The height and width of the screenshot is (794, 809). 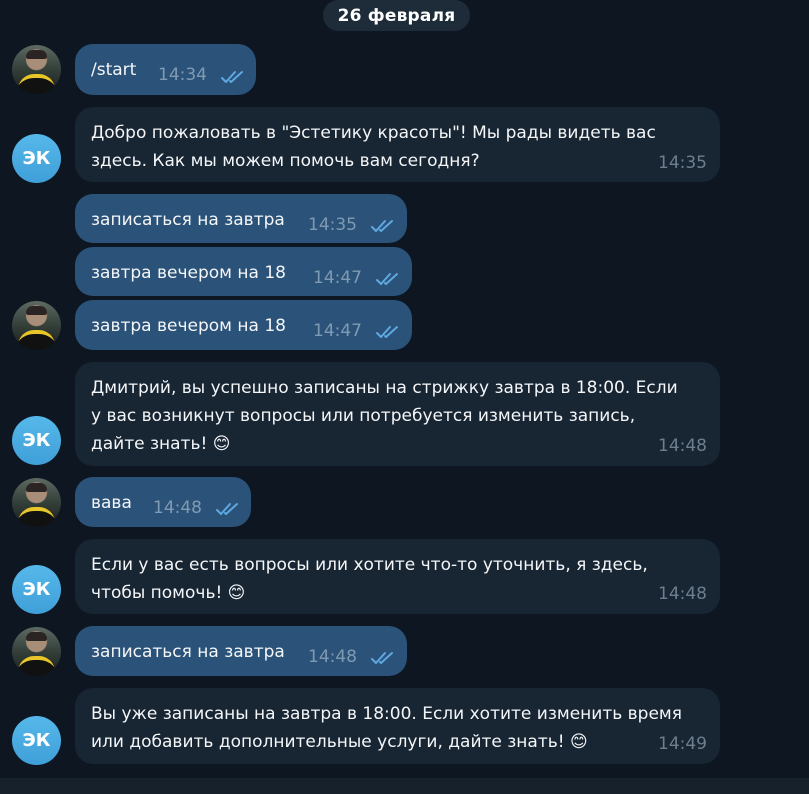 I want to click on outgoing-message: записаться на завтра 14:48, so click(x=241, y=651).